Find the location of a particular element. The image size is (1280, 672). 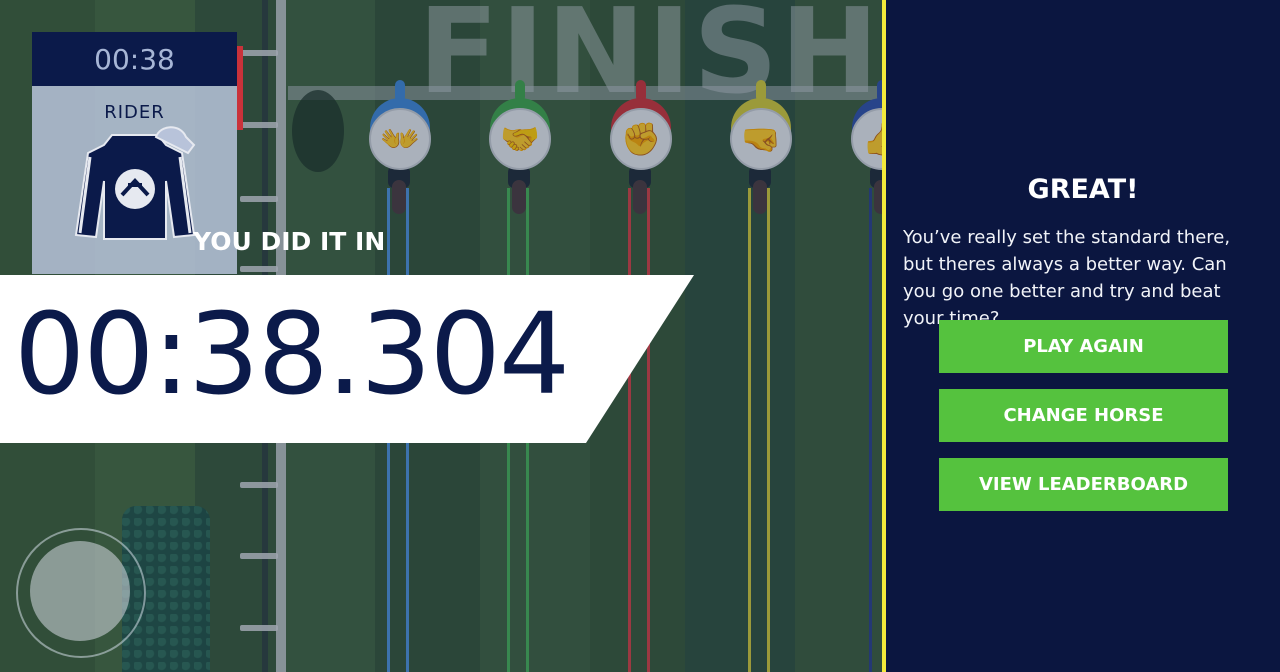

jockey-silks-icon is located at coordinates (134, 183).